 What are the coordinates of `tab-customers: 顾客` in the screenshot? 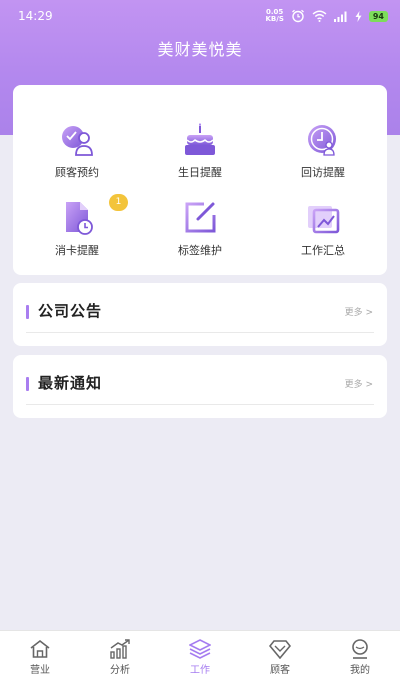 It's located at (280, 654).